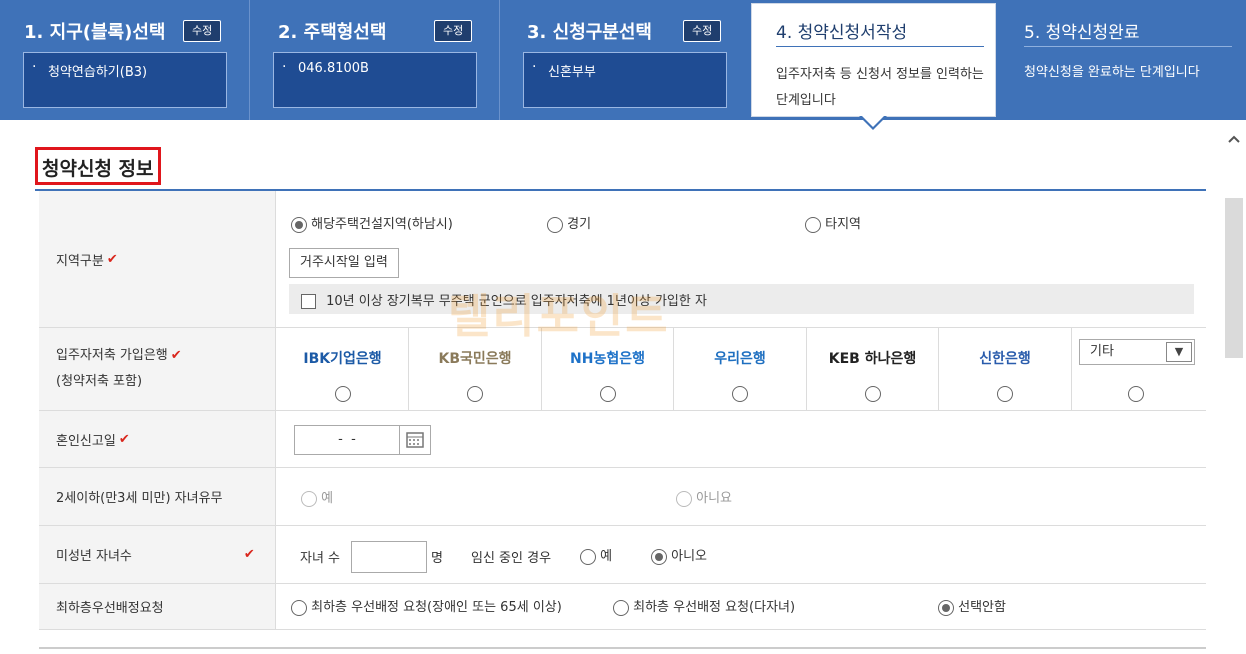 The image size is (1246, 654). What do you see at coordinates (872, 394) in the screenshot?
I see `bank-keb-radio` at bounding box center [872, 394].